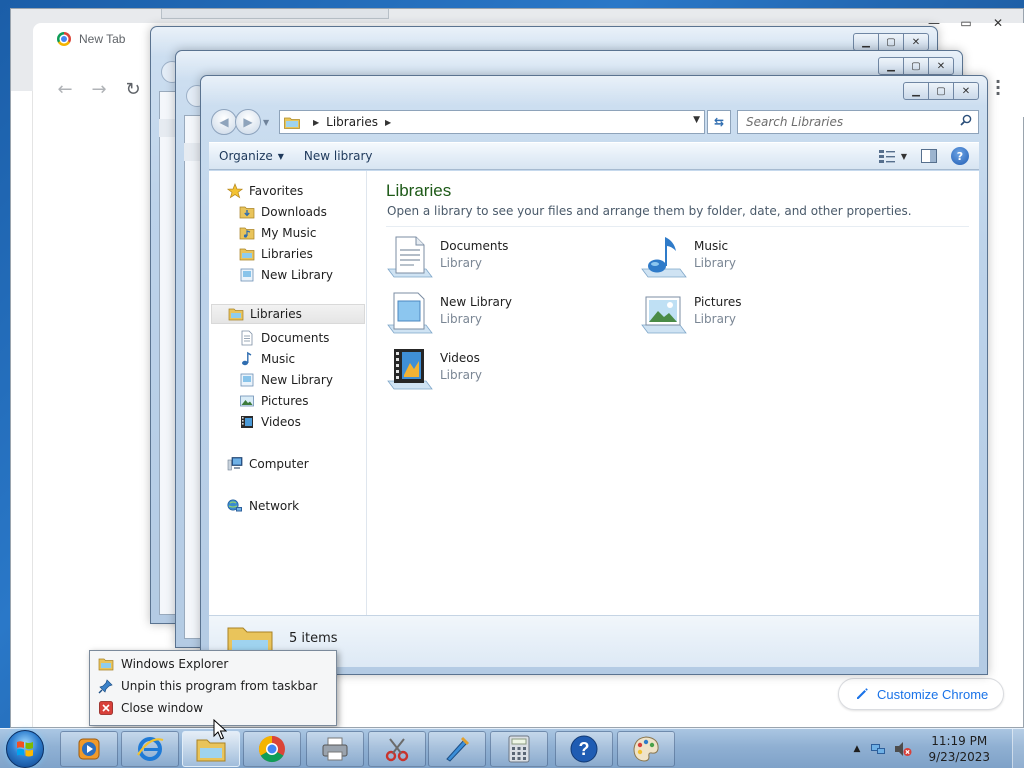 This screenshot has width=1024, height=768. Describe the element at coordinates (646, 749) in the screenshot. I see `taskbar-paint` at that location.